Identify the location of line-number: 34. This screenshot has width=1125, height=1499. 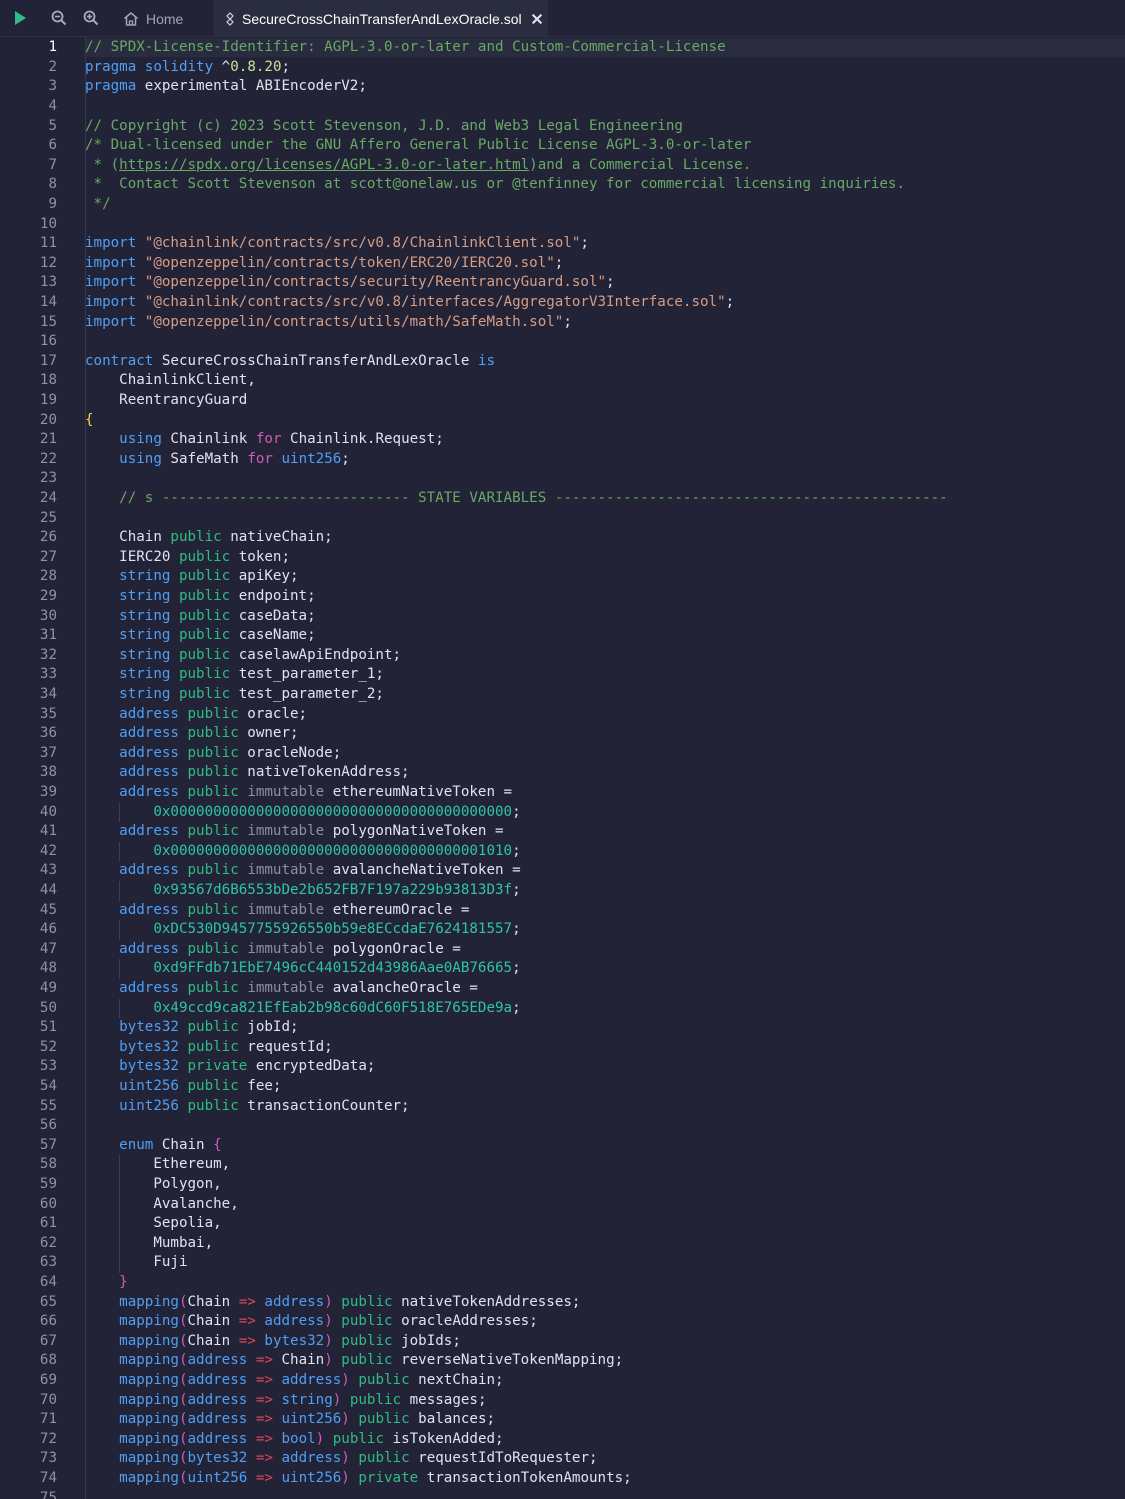
(48, 694).